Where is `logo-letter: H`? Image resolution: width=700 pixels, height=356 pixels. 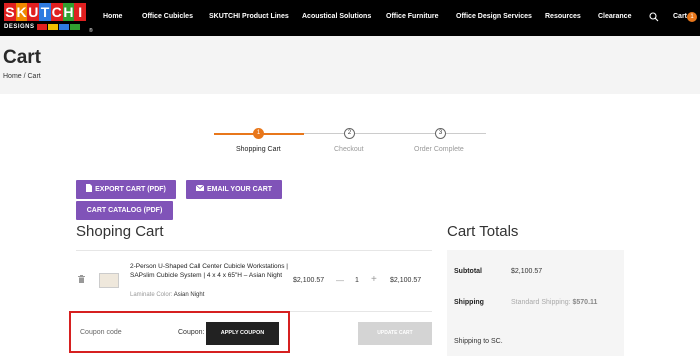 logo-letter: H is located at coordinates (68, 12).